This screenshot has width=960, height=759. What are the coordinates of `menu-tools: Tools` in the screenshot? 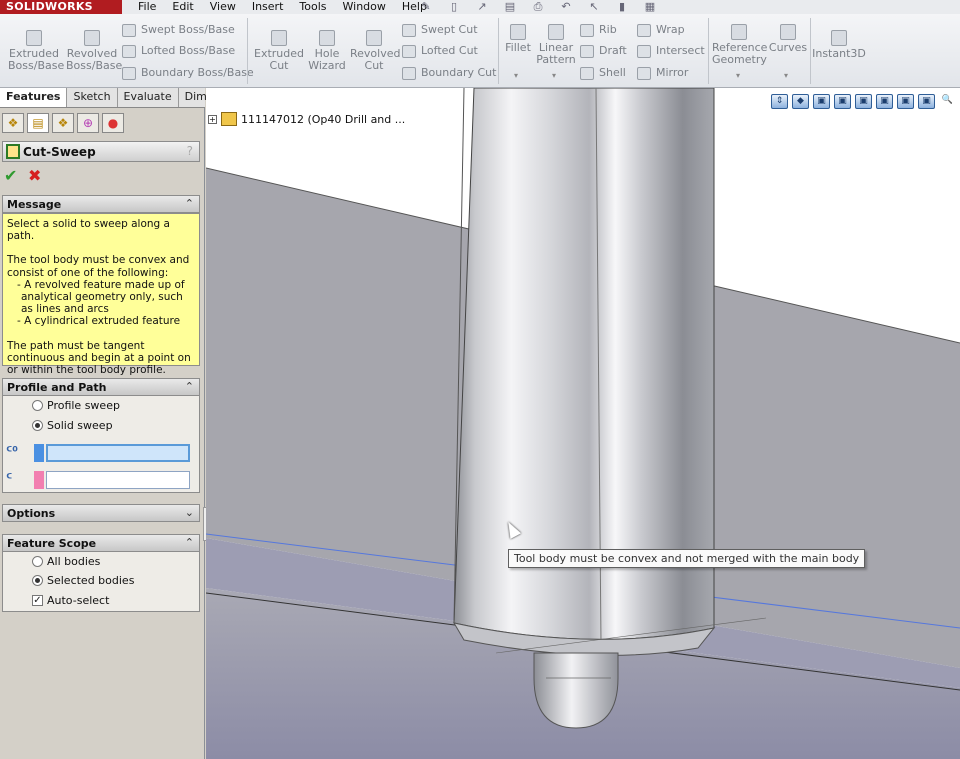 It's located at (312, 7).